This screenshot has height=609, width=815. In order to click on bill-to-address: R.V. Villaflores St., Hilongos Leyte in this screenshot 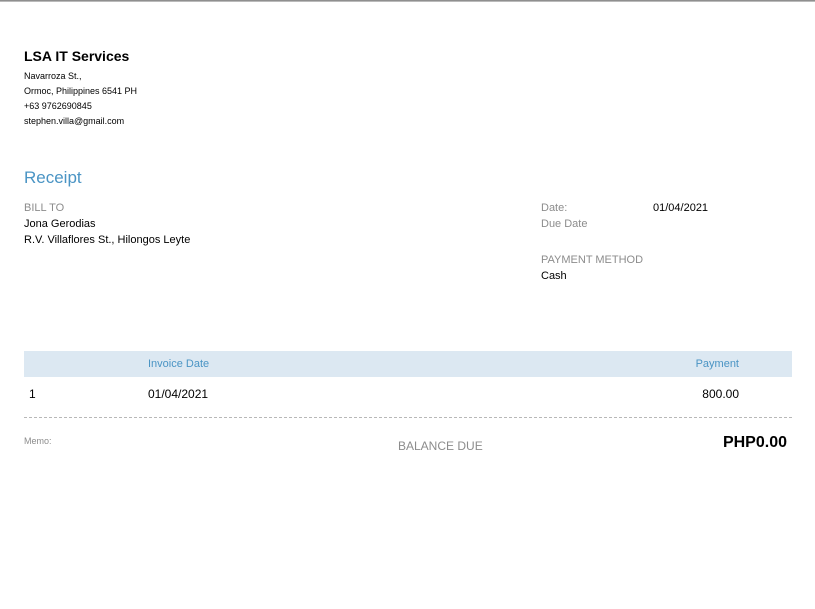, I will do `click(107, 240)`.